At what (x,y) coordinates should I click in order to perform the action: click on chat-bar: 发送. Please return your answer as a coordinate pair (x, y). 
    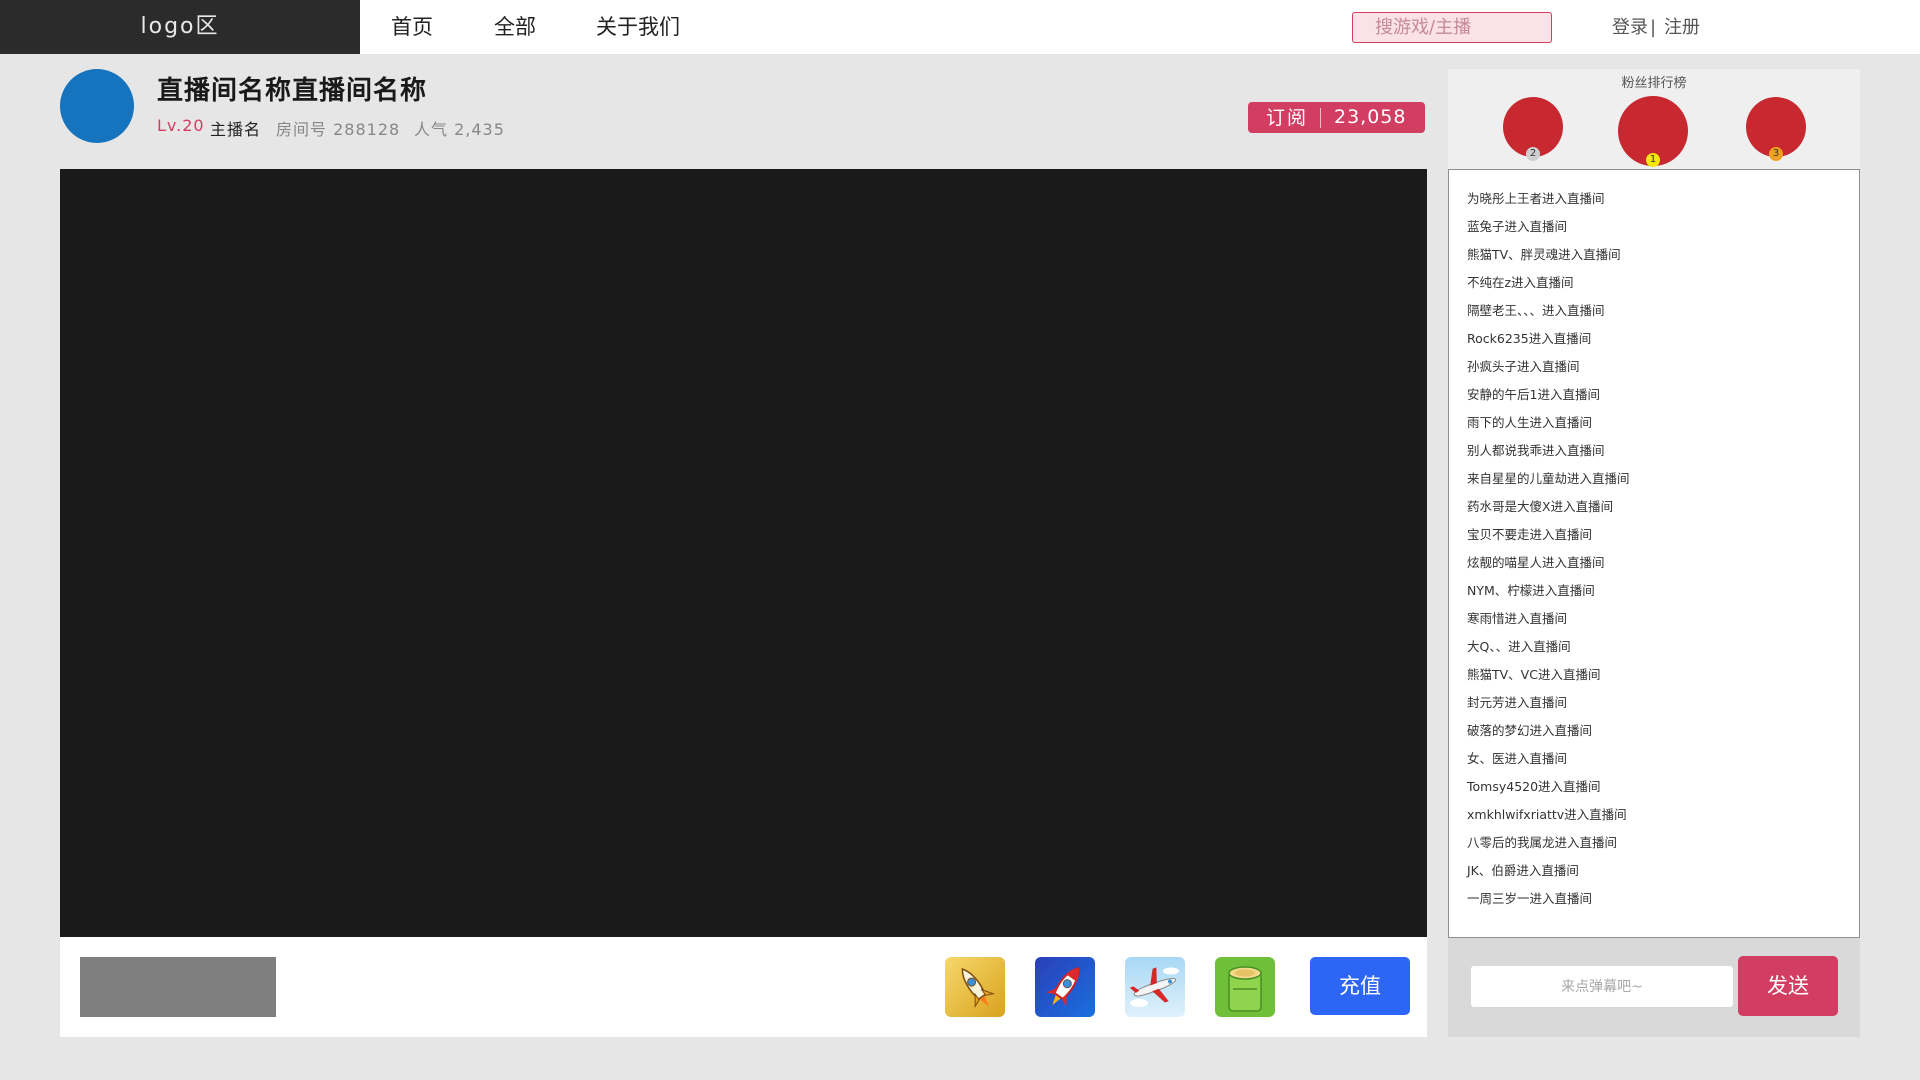
    Looking at the image, I should click on (1654, 987).